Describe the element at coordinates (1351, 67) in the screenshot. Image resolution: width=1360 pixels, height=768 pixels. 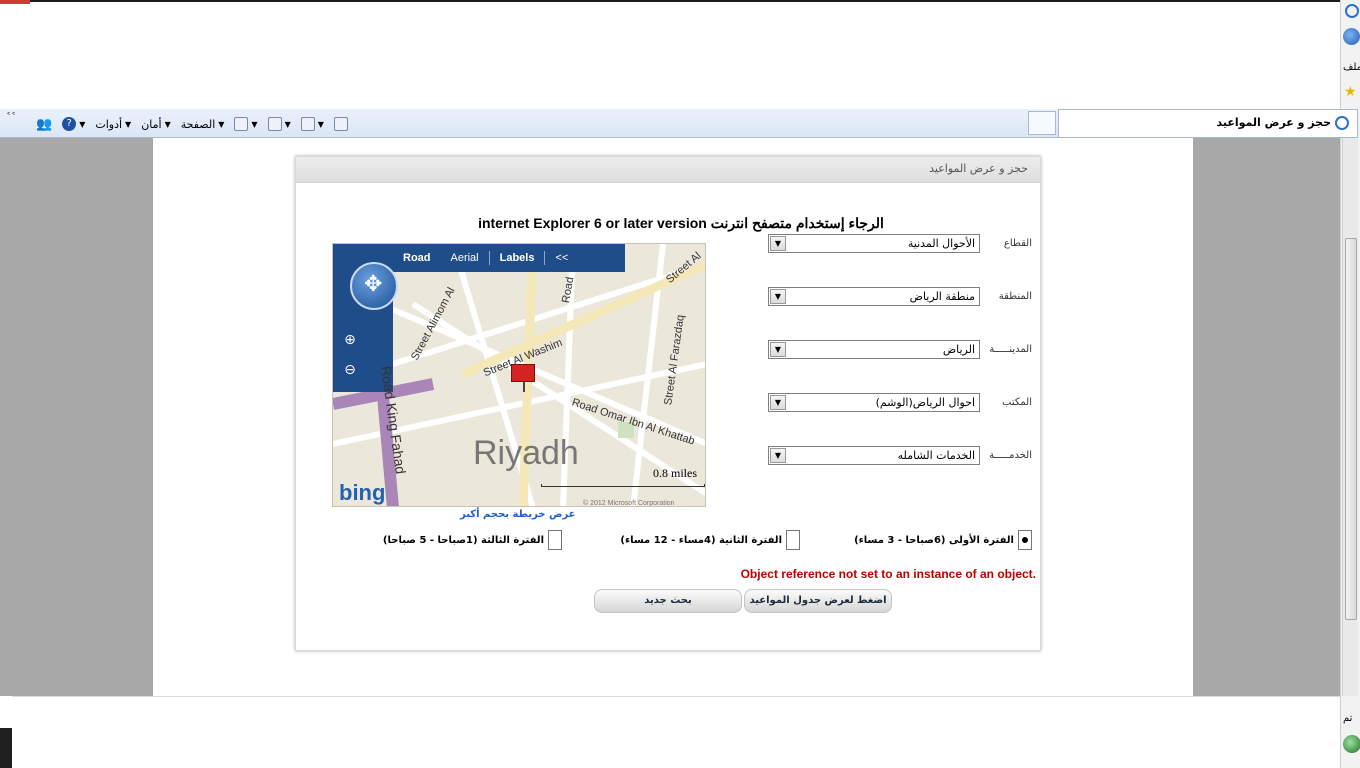
I see `file-menu-label: ملف` at that location.